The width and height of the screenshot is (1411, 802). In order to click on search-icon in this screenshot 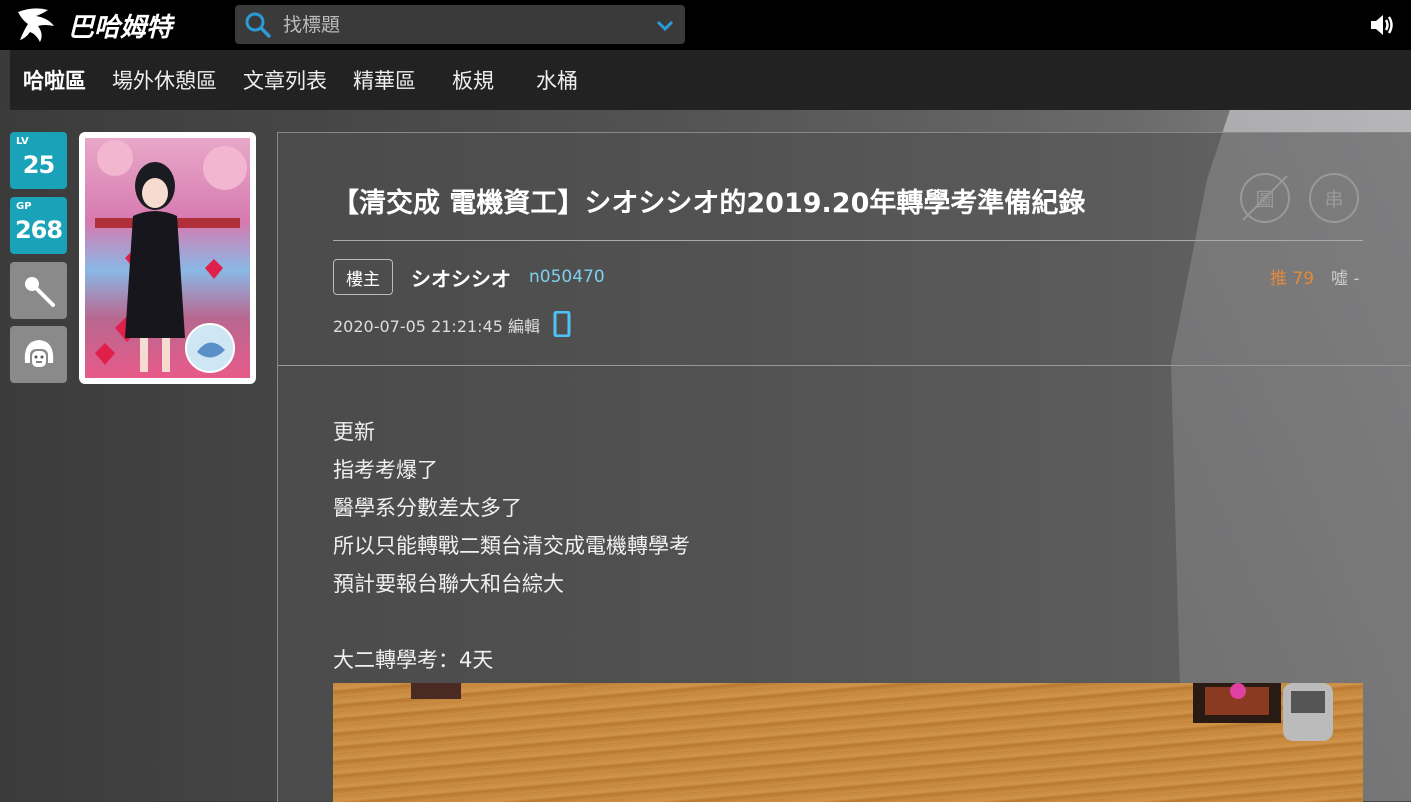, I will do `click(258, 25)`.